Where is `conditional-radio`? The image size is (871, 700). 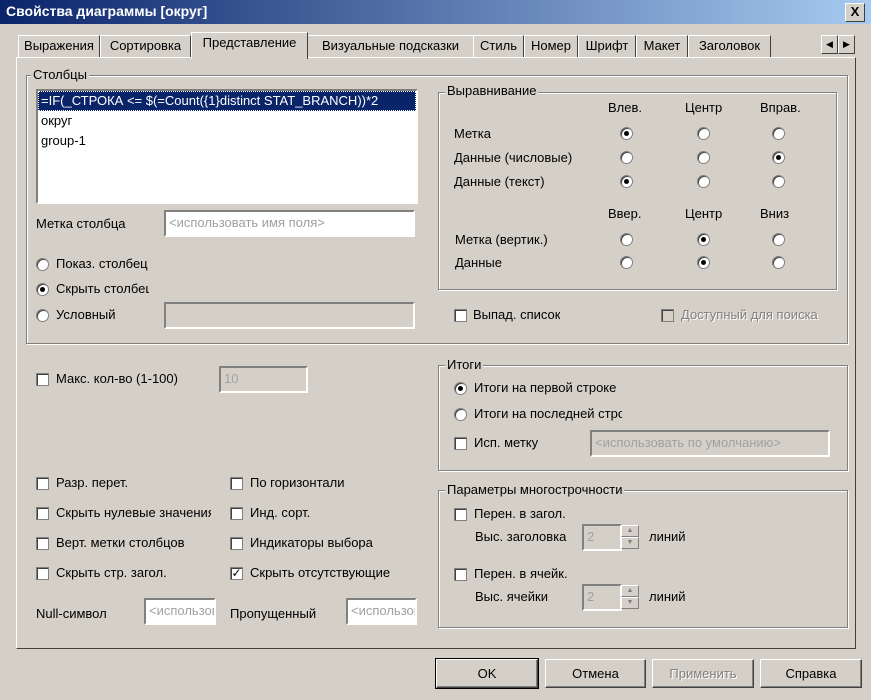
conditional-radio is located at coordinates (42, 315).